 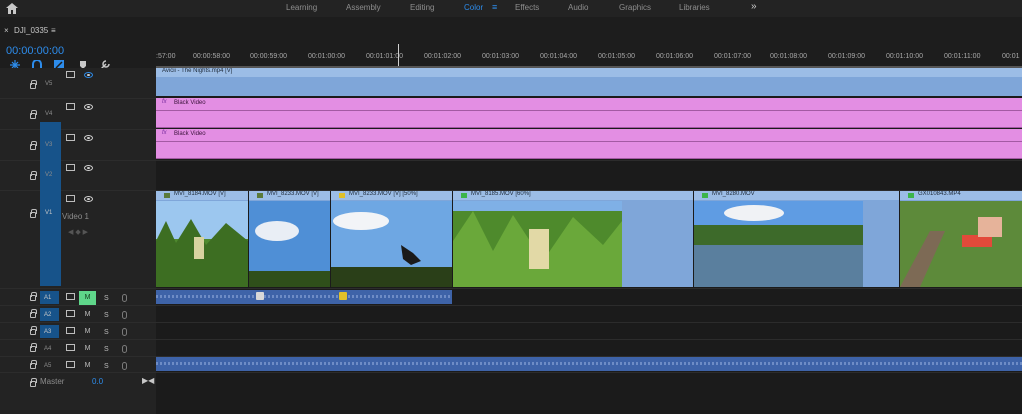 What do you see at coordinates (35, 51) in the screenshot?
I see `playhead-timecode: 00:00:00:00` at bounding box center [35, 51].